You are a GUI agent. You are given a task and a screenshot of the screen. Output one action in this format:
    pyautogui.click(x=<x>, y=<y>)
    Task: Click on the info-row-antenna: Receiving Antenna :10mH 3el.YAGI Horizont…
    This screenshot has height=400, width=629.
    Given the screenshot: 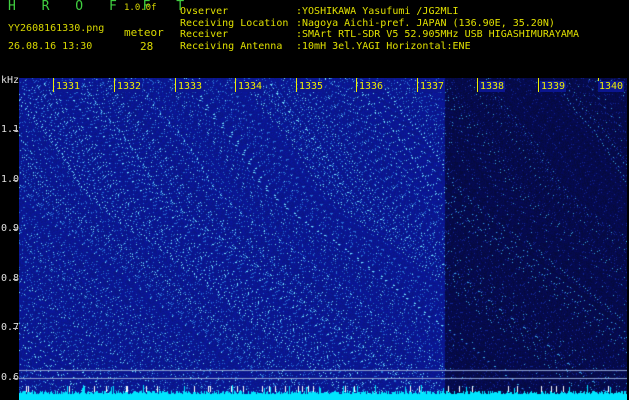 What is the action you would take?
    pyautogui.click(x=379, y=47)
    